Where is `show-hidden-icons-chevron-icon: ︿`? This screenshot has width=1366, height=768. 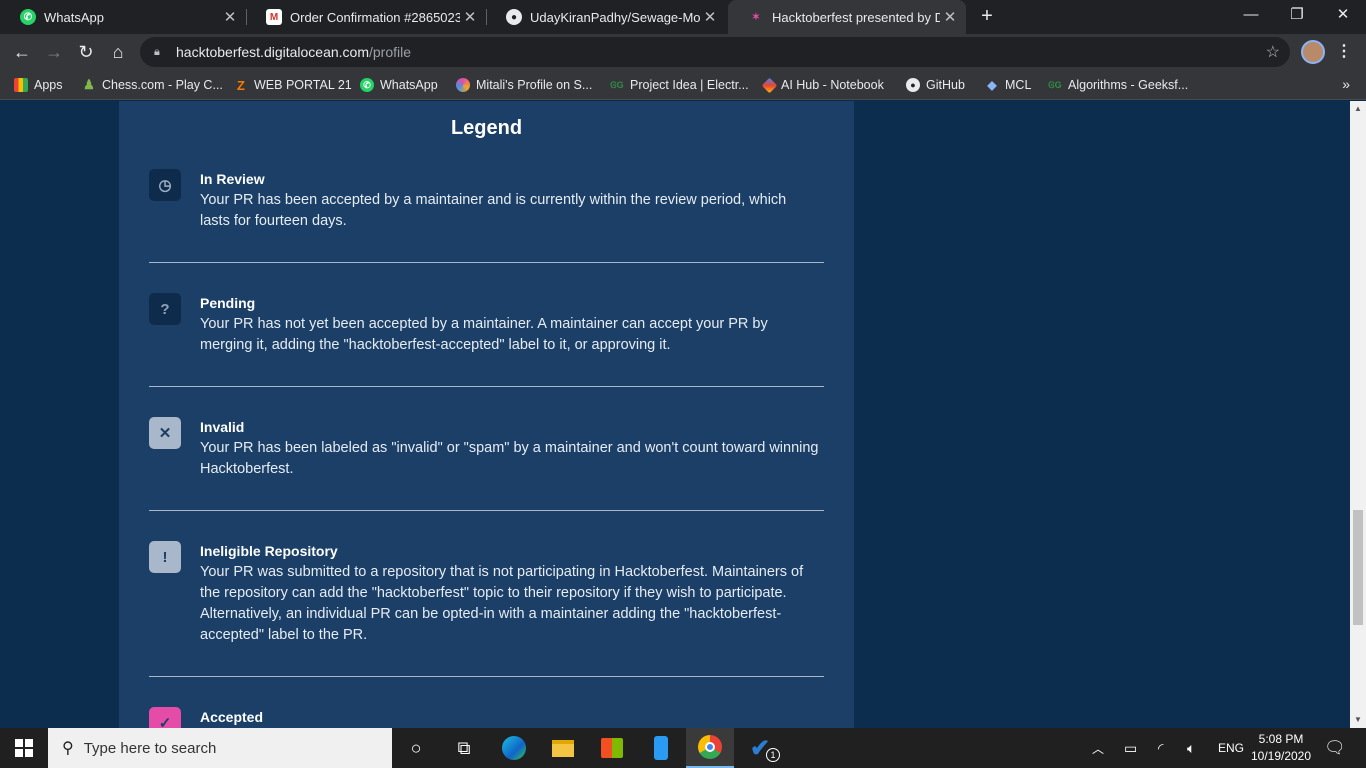
show-hidden-icons-chevron-icon: ︿ is located at coordinates (1098, 748).